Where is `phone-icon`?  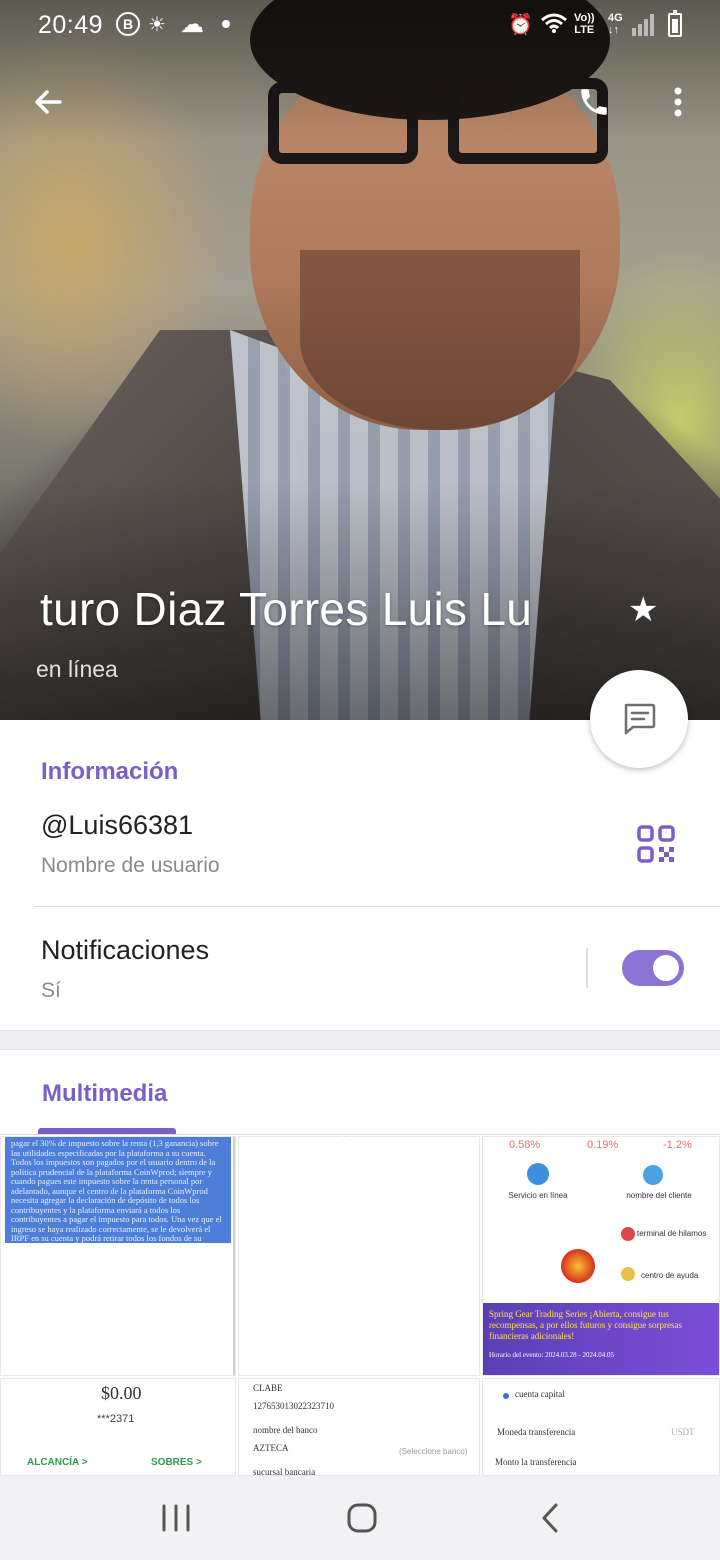
phone-icon is located at coordinates (594, 102).